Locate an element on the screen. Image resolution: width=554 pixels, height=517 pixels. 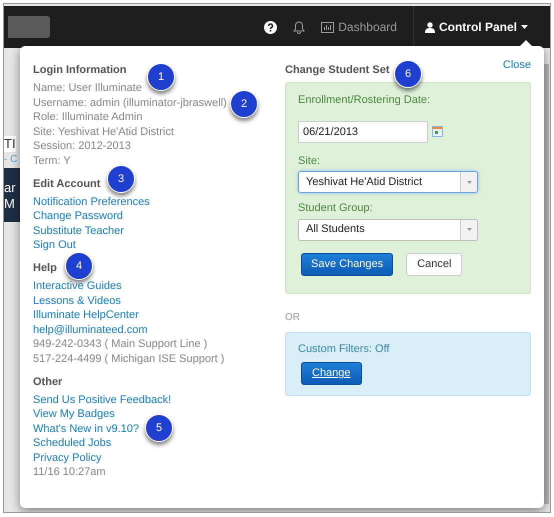
field-label: Student Group: is located at coordinates (336, 208).